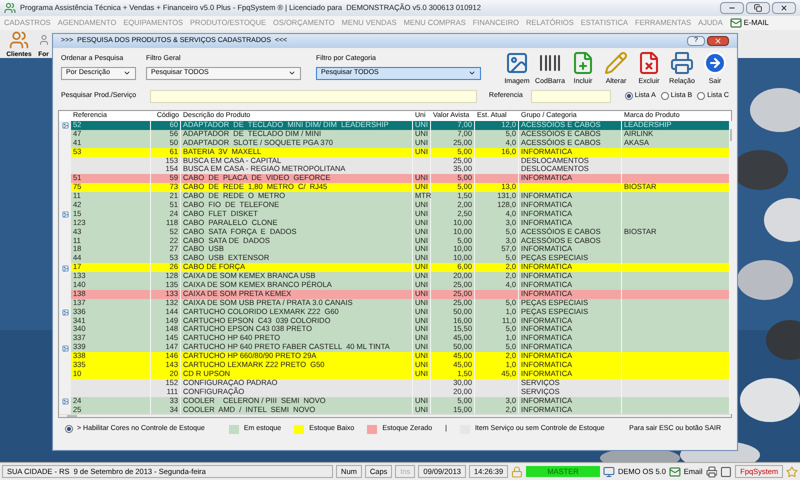  I want to click on restore-button, so click(758, 8).